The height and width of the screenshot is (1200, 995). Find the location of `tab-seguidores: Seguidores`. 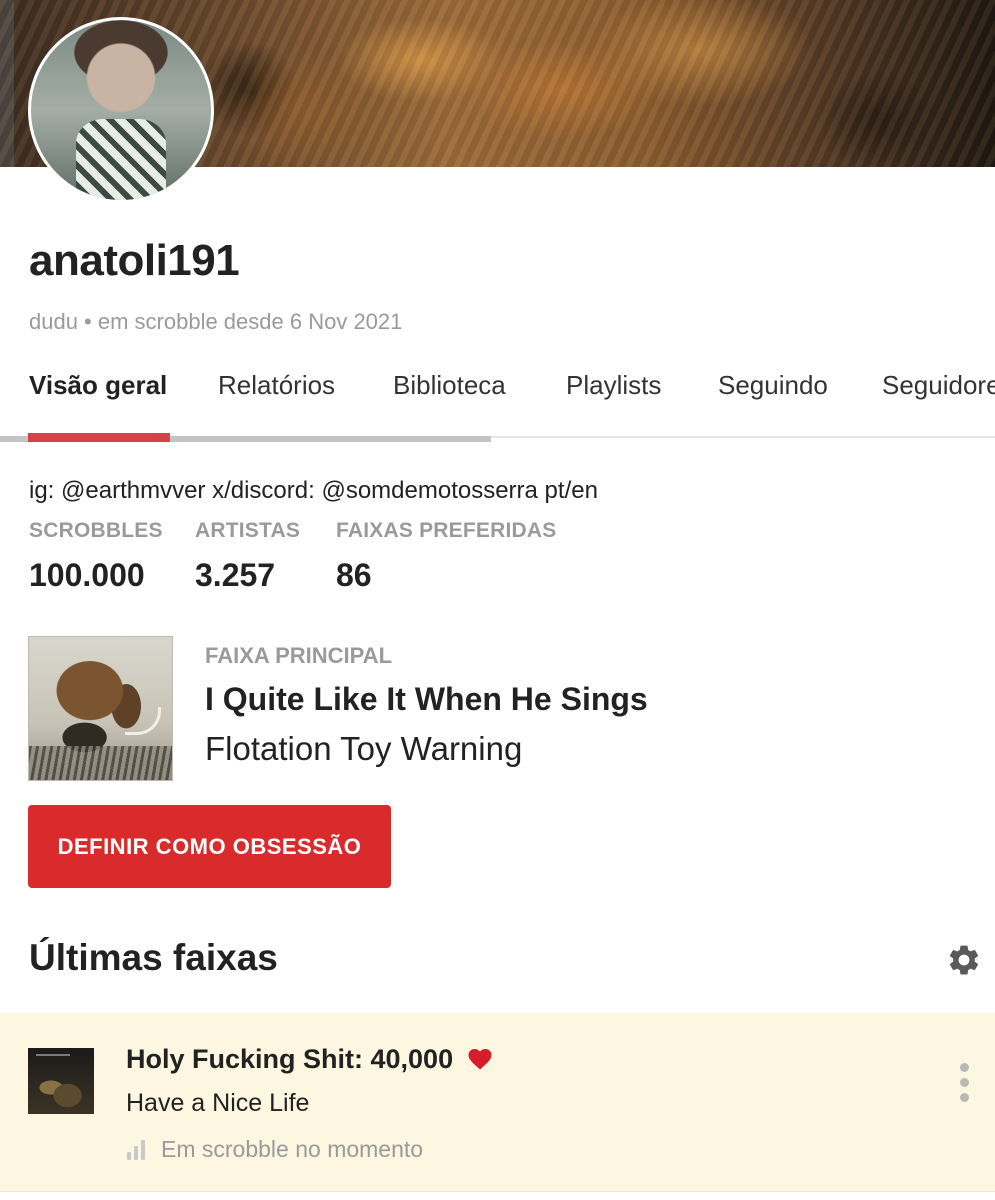

tab-seguidores: Seguidores is located at coordinates (938, 385).